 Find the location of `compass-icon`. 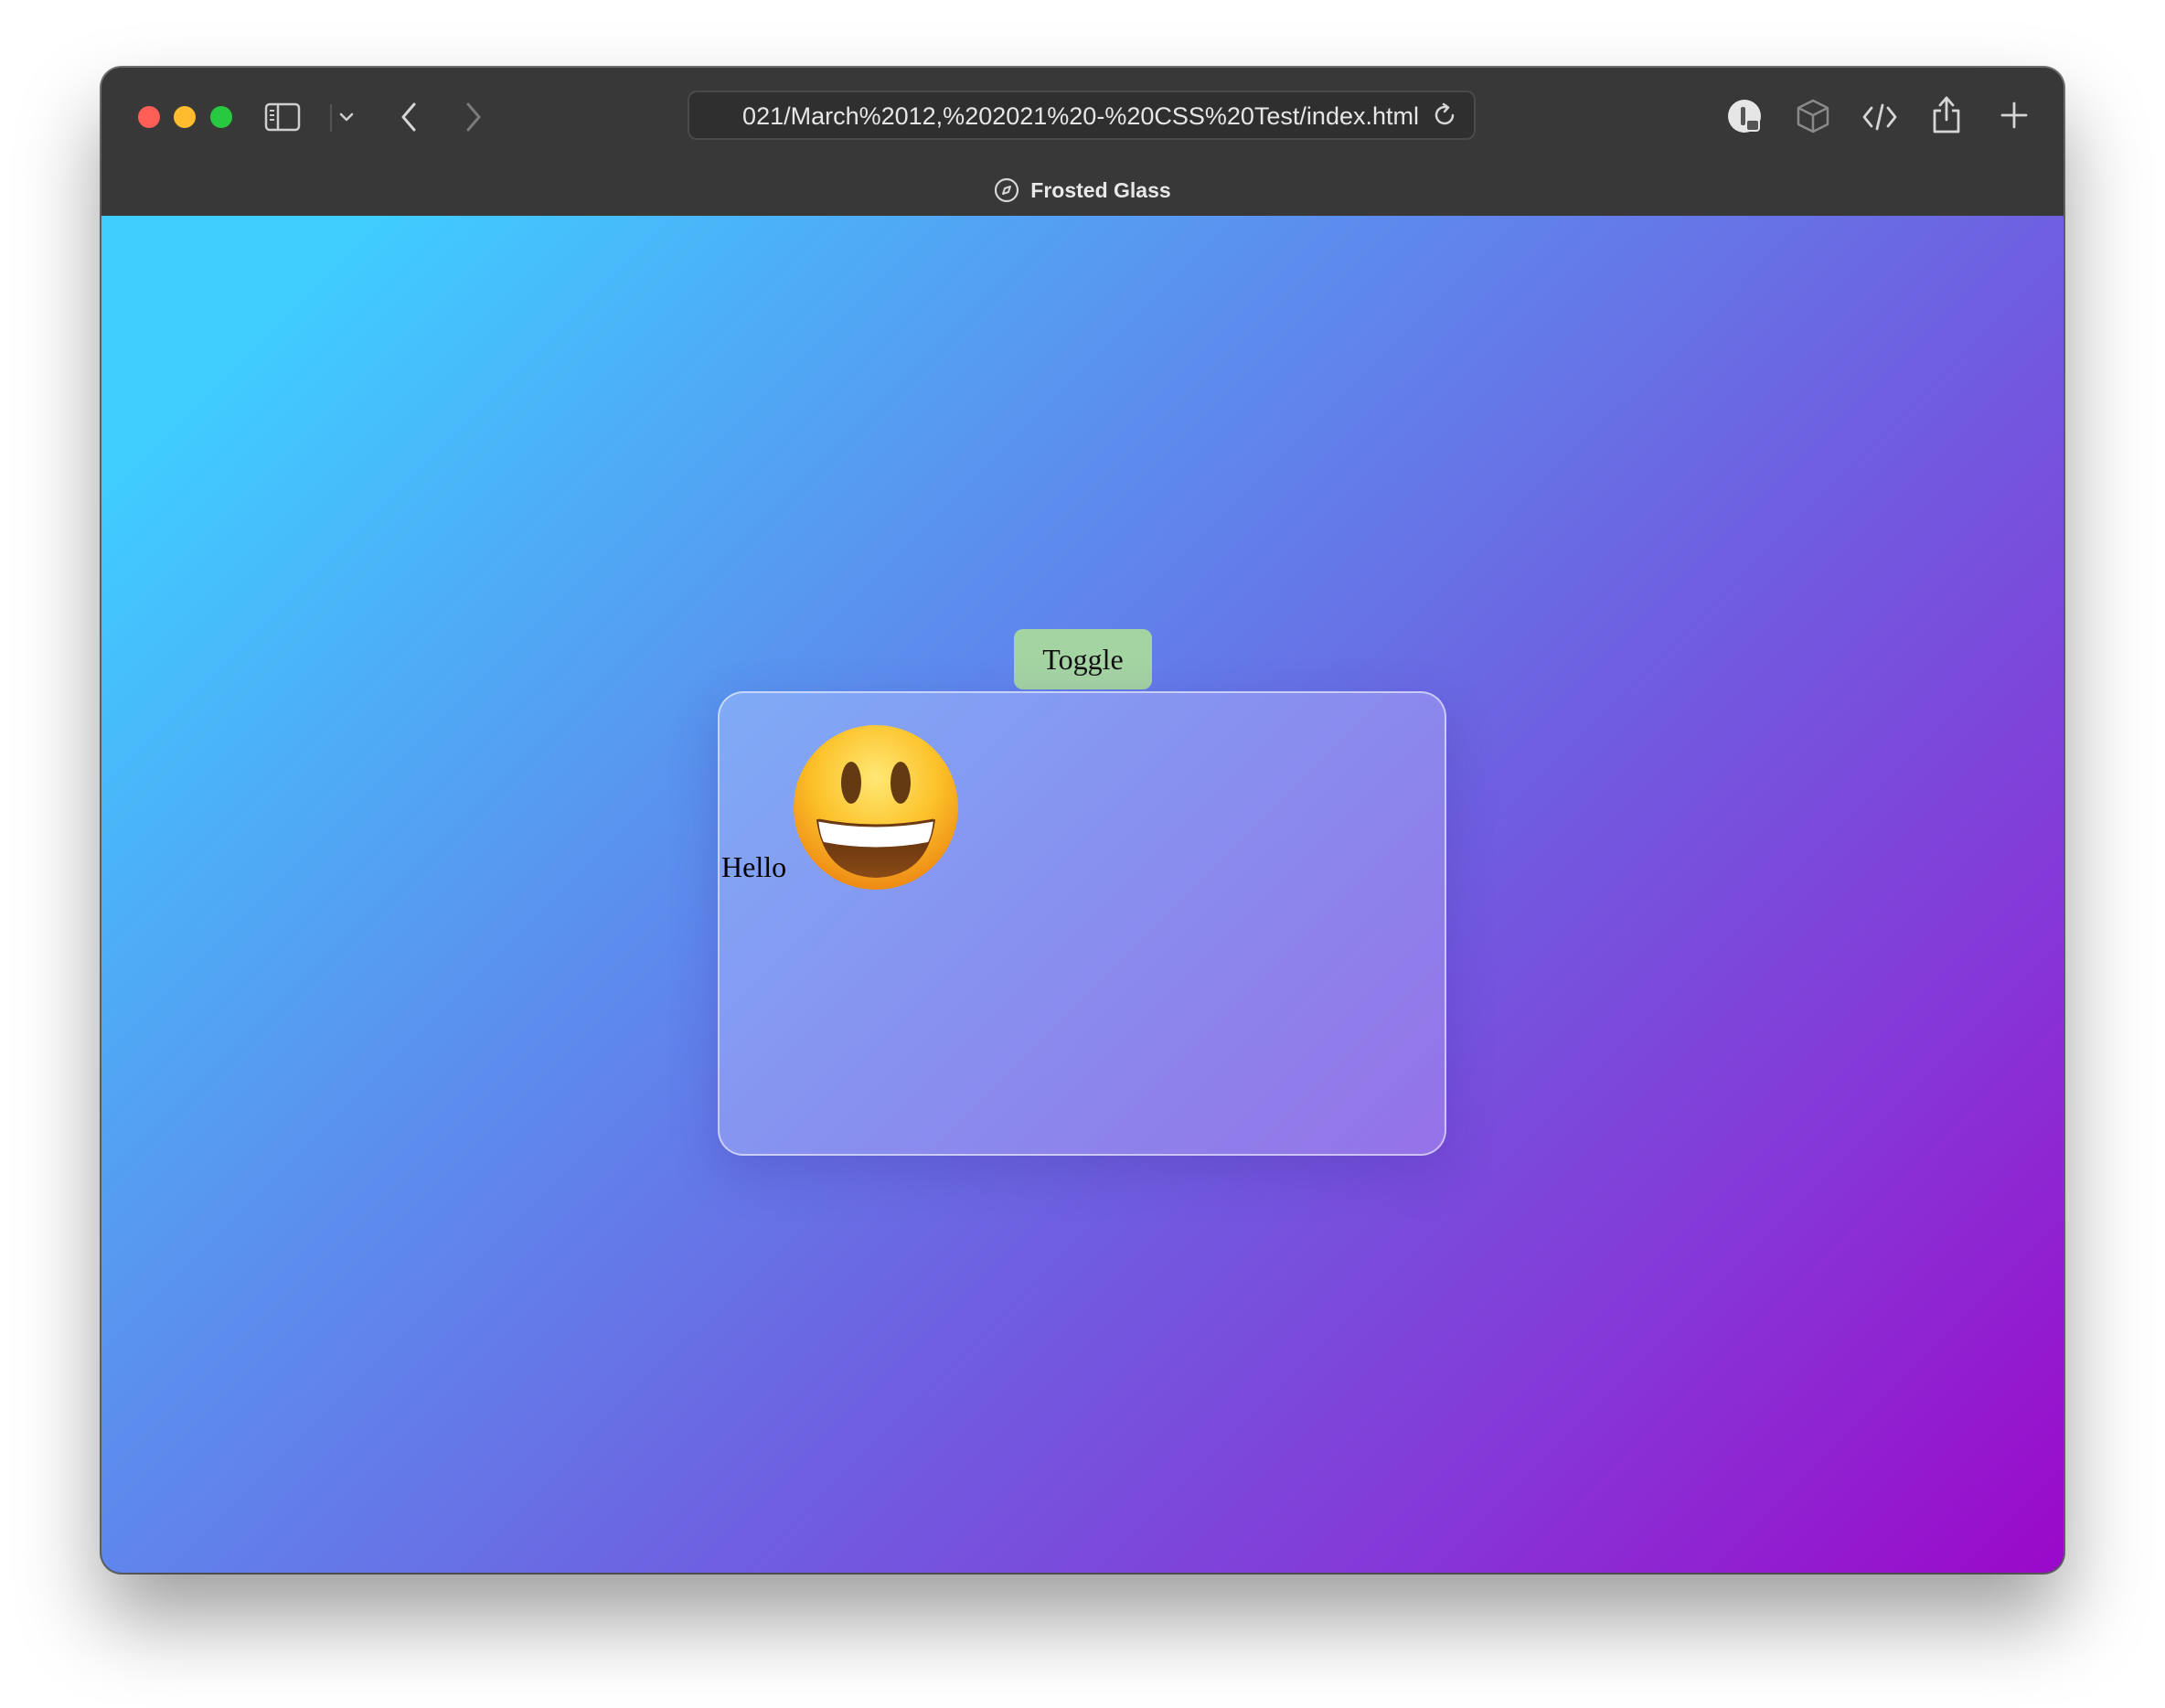

compass-icon is located at coordinates (1006, 190).